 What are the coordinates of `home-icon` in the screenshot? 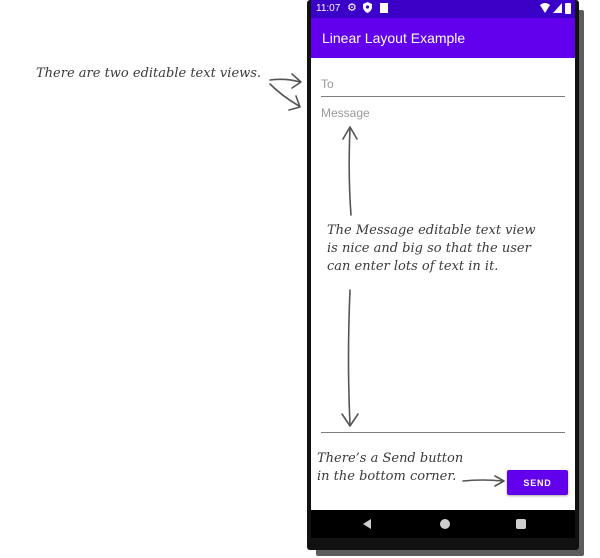 It's located at (445, 524).